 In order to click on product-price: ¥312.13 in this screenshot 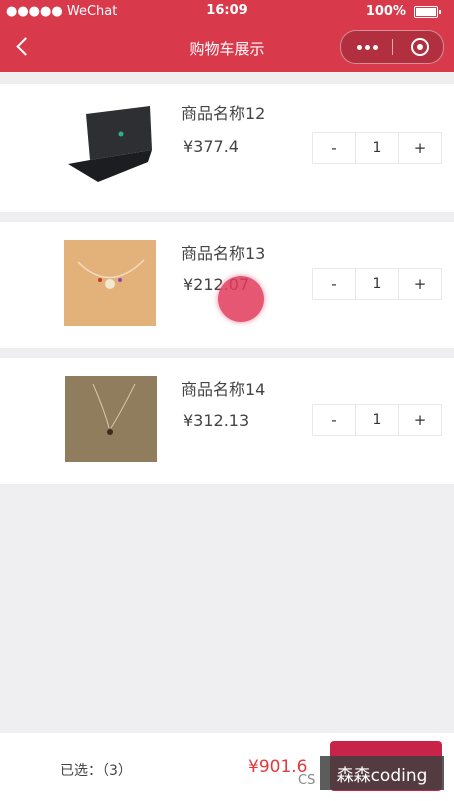, I will do `click(216, 420)`.